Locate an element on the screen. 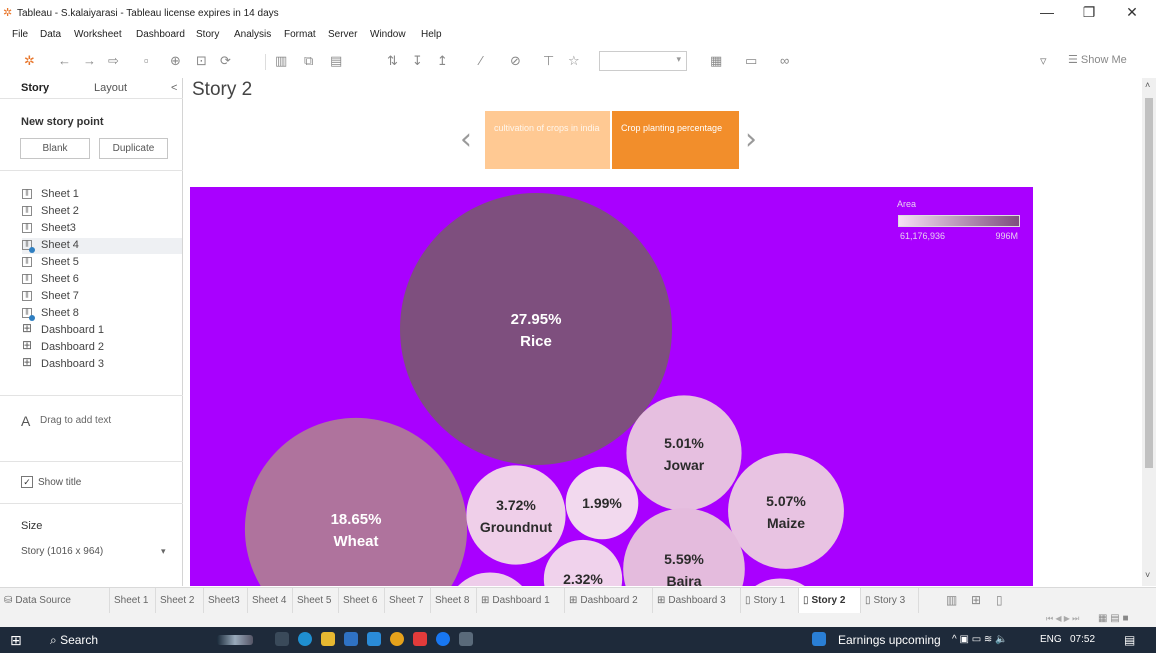  news-icon is located at coordinates (819, 639).